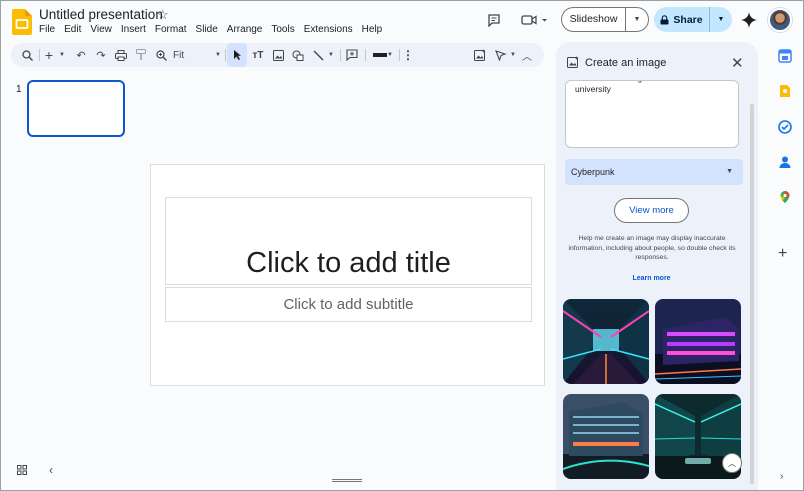 This screenshot has width=804, height=491. I want to click on share-button: Share ▼, so click(693, 19).